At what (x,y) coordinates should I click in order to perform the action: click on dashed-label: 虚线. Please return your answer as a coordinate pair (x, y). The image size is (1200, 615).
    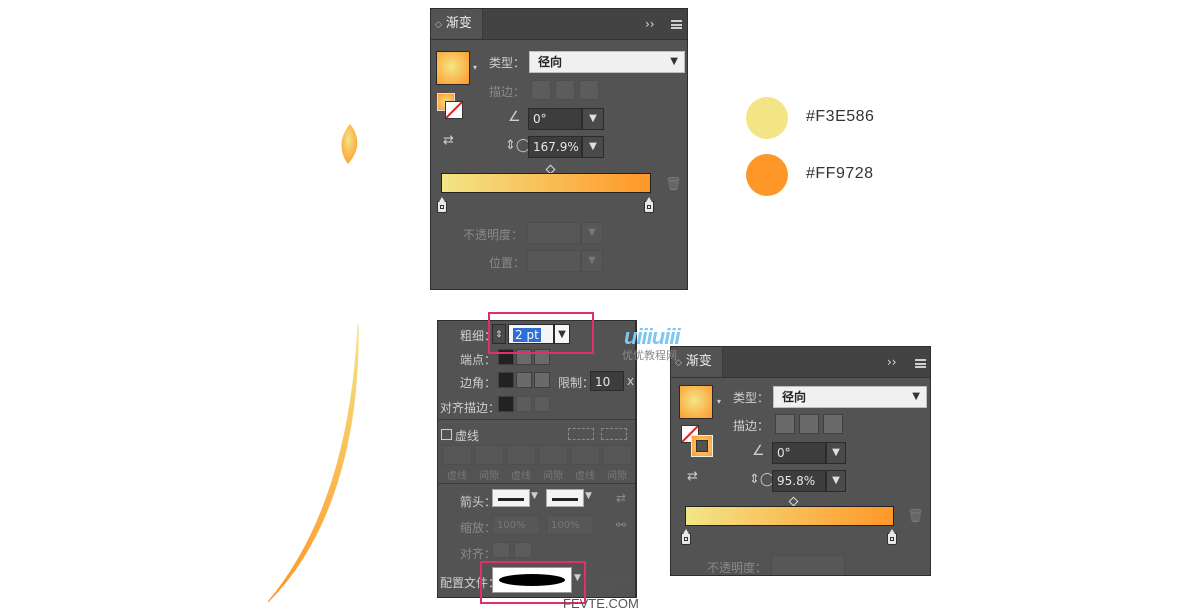
    Looking at the image, I should click on (467, 436).